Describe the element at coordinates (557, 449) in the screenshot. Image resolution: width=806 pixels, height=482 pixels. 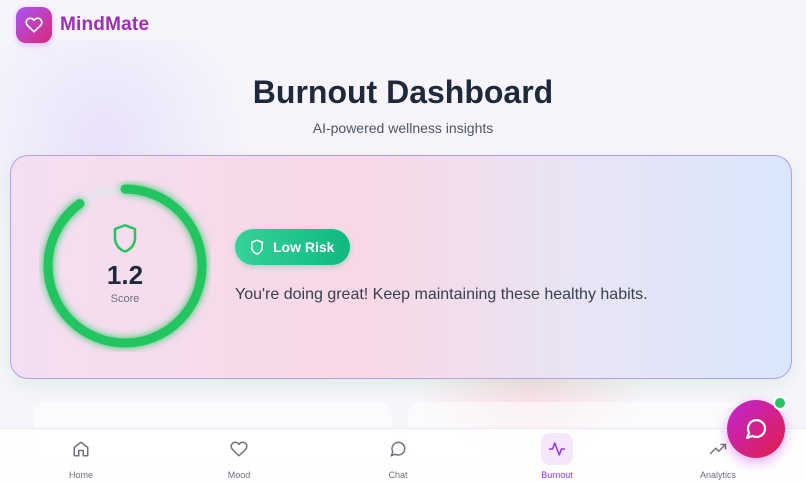
I see `activity-icon` at that location.